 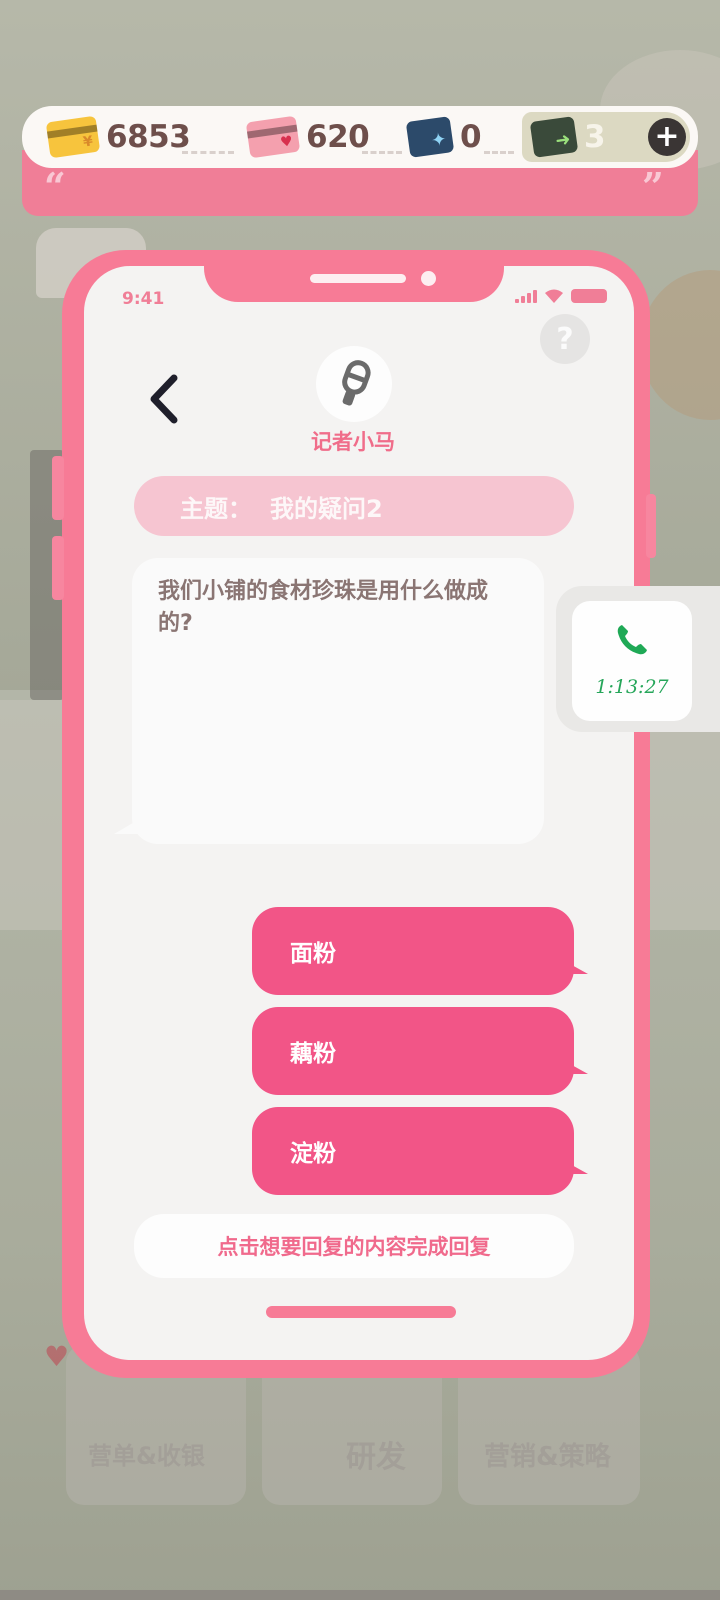 I want to click on wifi-icon, so click(x=554, y=296).